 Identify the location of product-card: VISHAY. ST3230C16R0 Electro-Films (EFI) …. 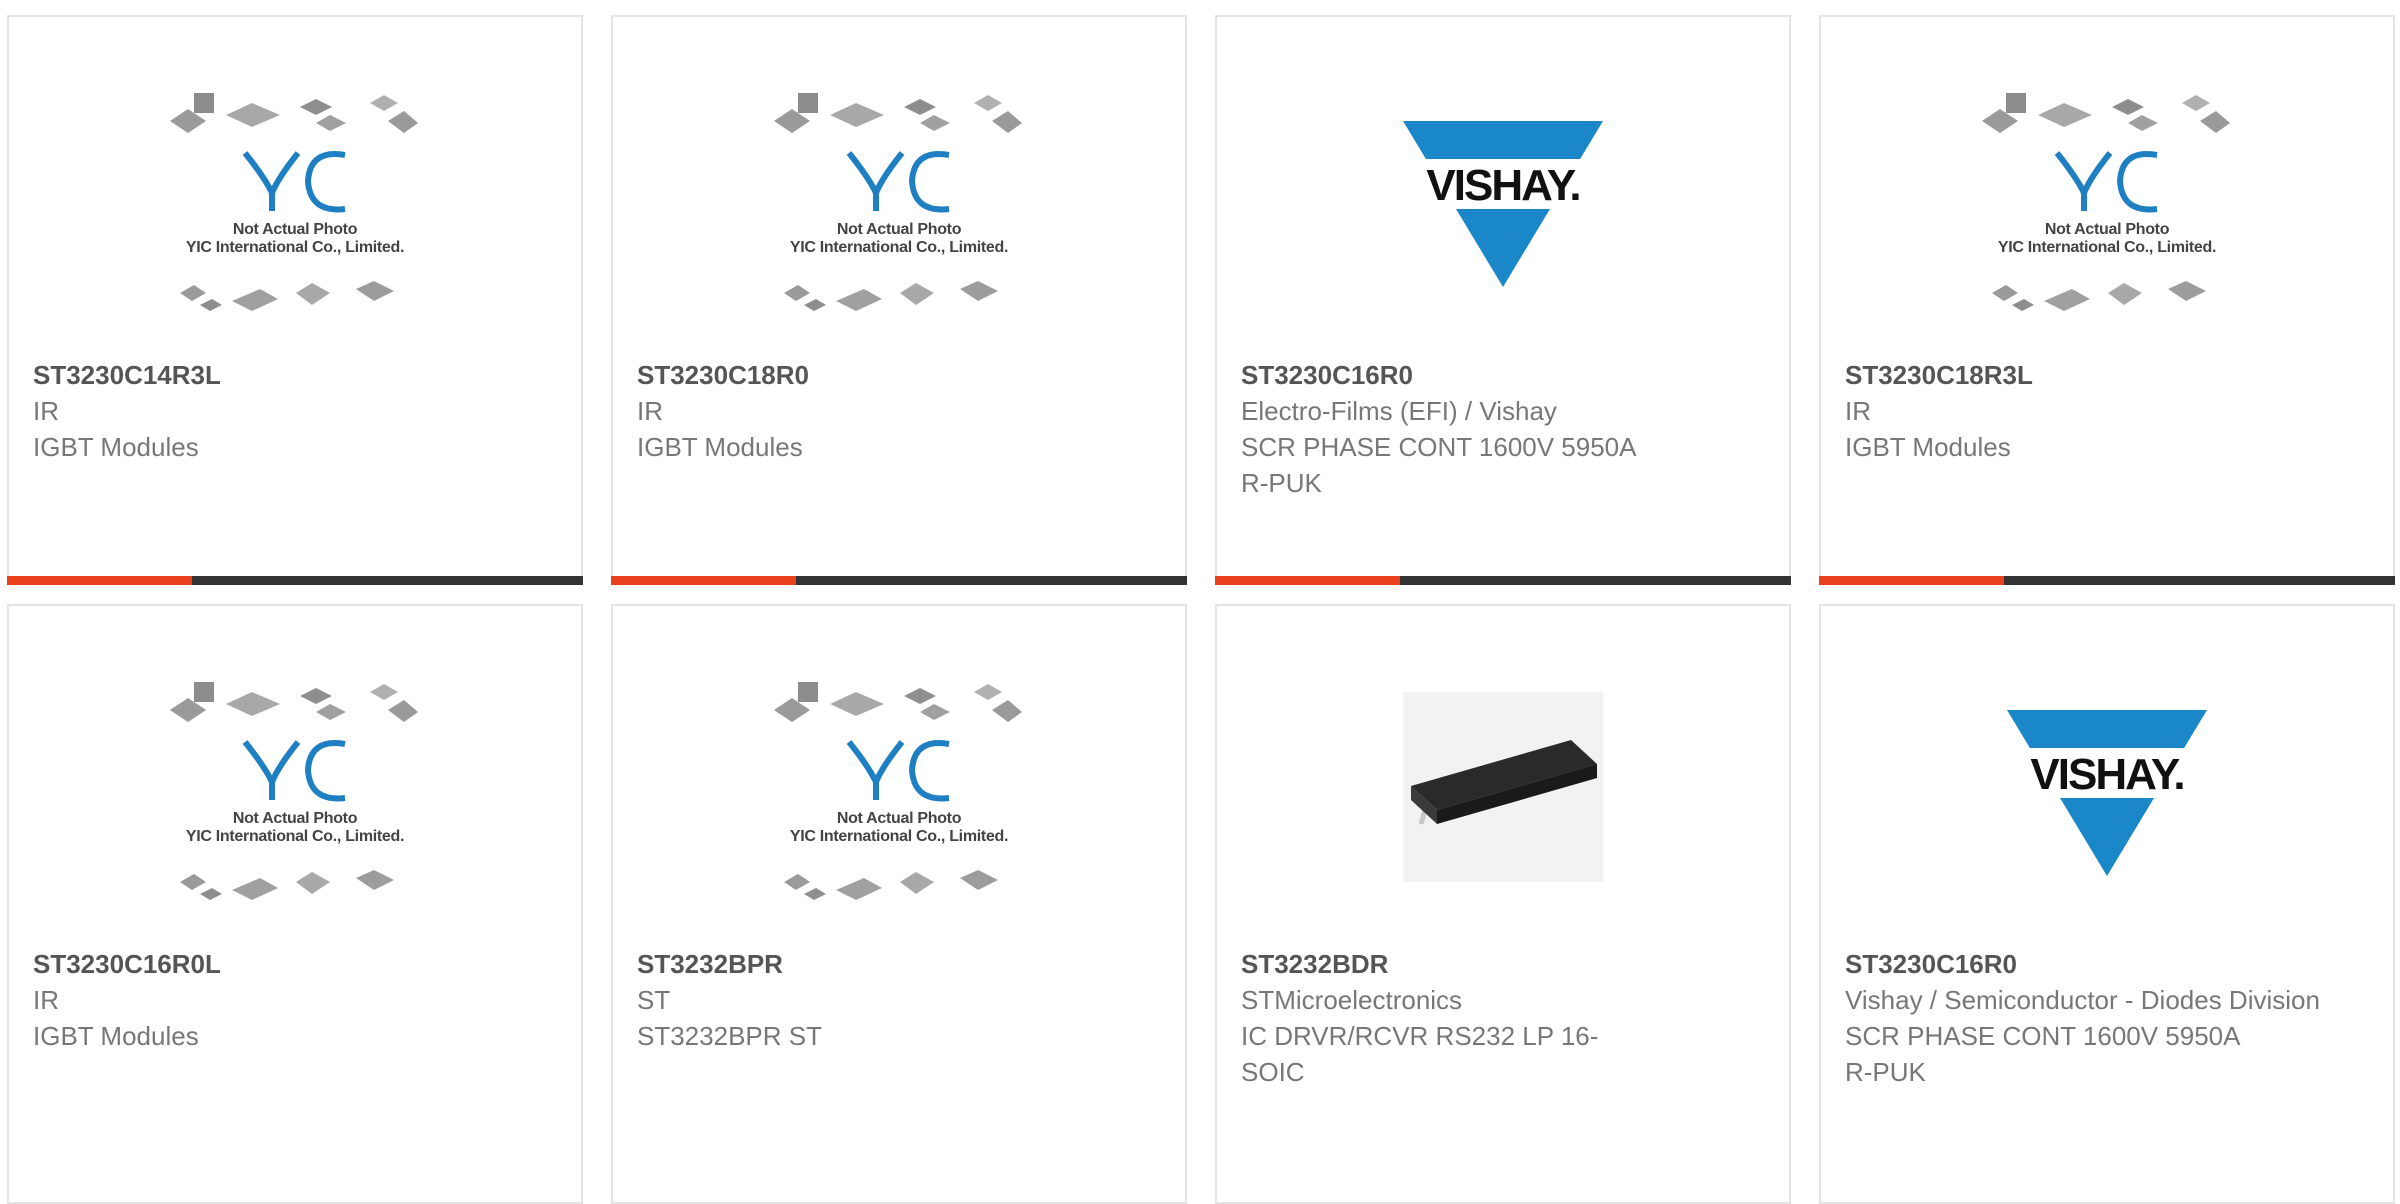
(1503, 300).